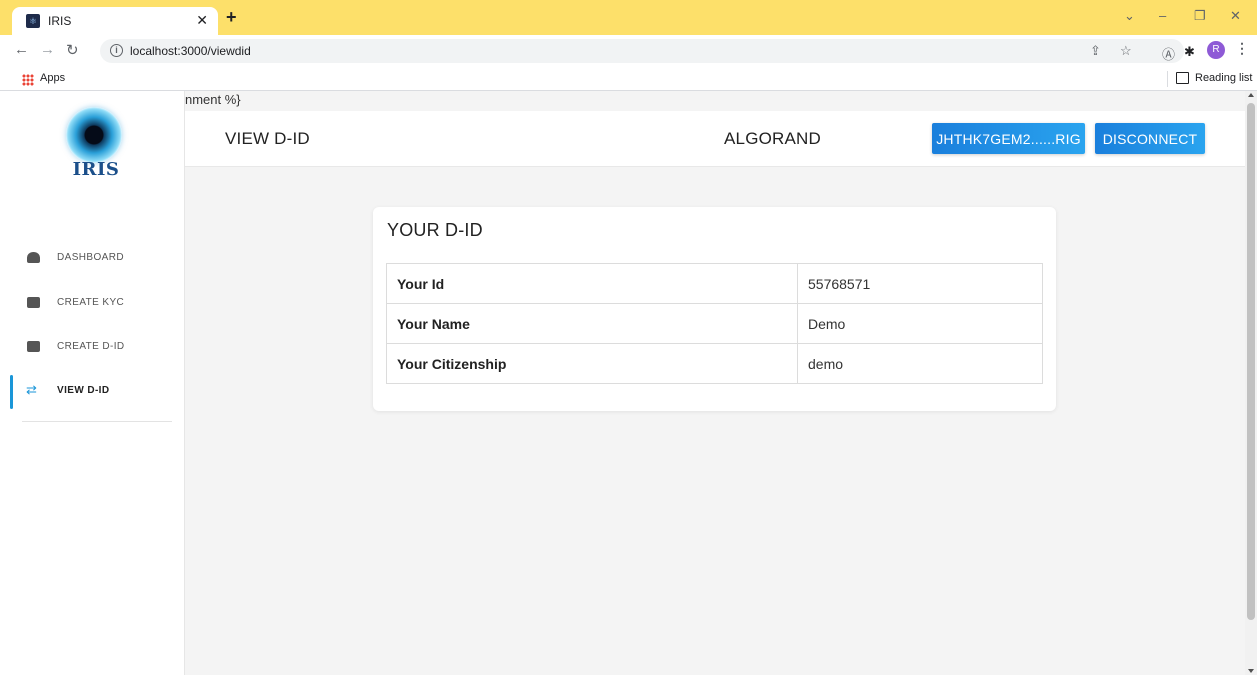  I want to click on active-indicator, so click(11, 392).